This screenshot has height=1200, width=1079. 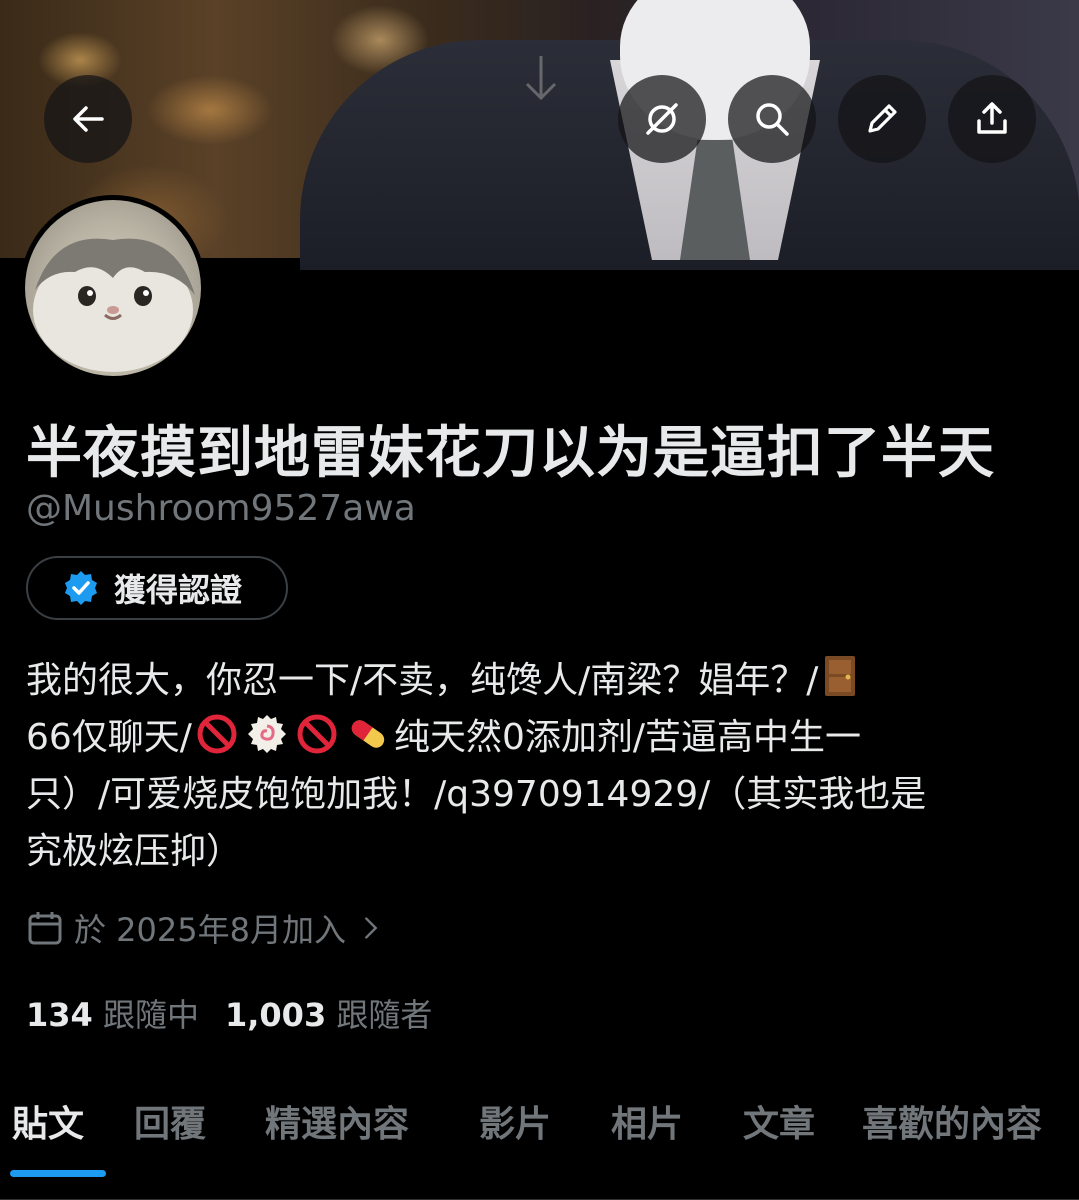 I want to click on pencil-icon, so click(x=882, y=118).